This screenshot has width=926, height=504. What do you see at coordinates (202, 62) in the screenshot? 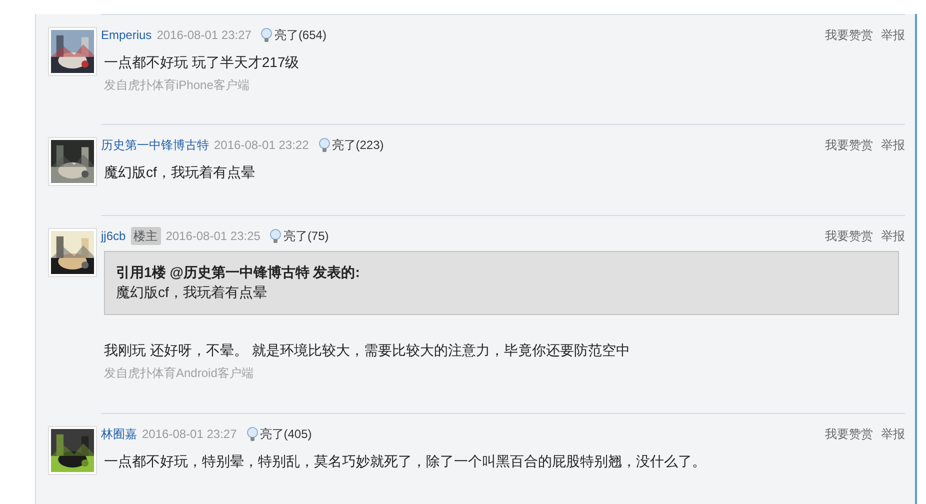
I see `post-text: 一点都不好玩 玩了半天才217级` at bounding box center [202, 62].